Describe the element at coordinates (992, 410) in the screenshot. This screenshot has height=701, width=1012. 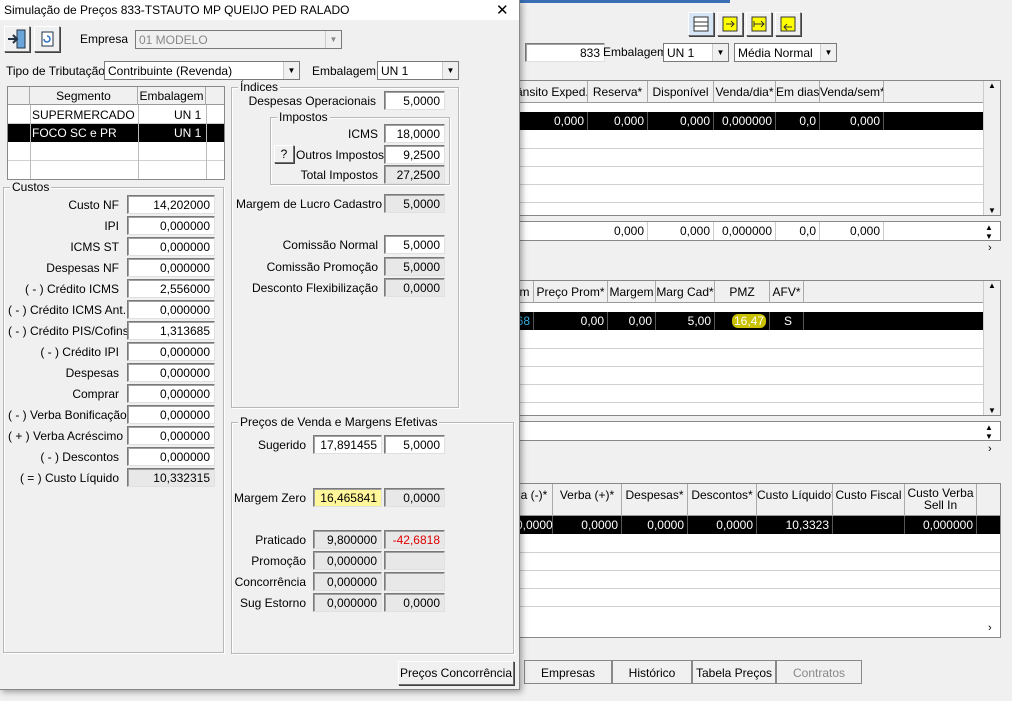
I see `scroll-down-icon: ▼` at that location.